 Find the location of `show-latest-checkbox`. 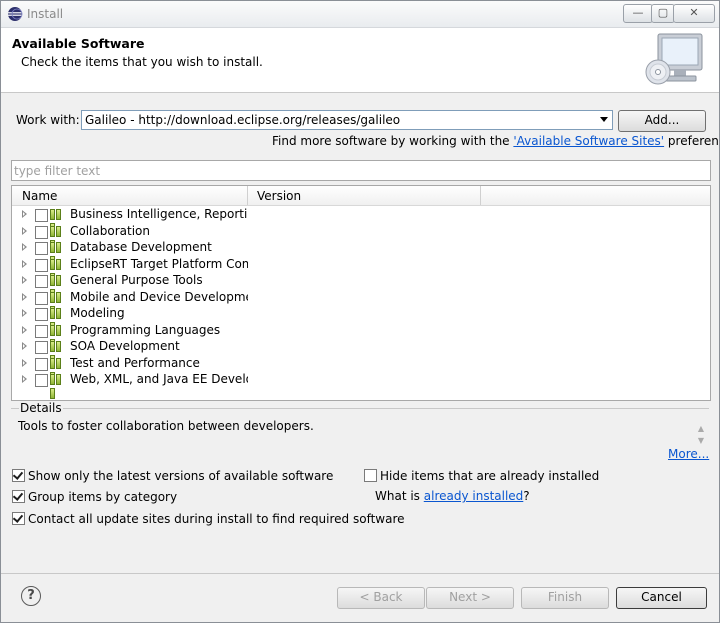

show-latest-checkbox is located at coordinates (18, 475).